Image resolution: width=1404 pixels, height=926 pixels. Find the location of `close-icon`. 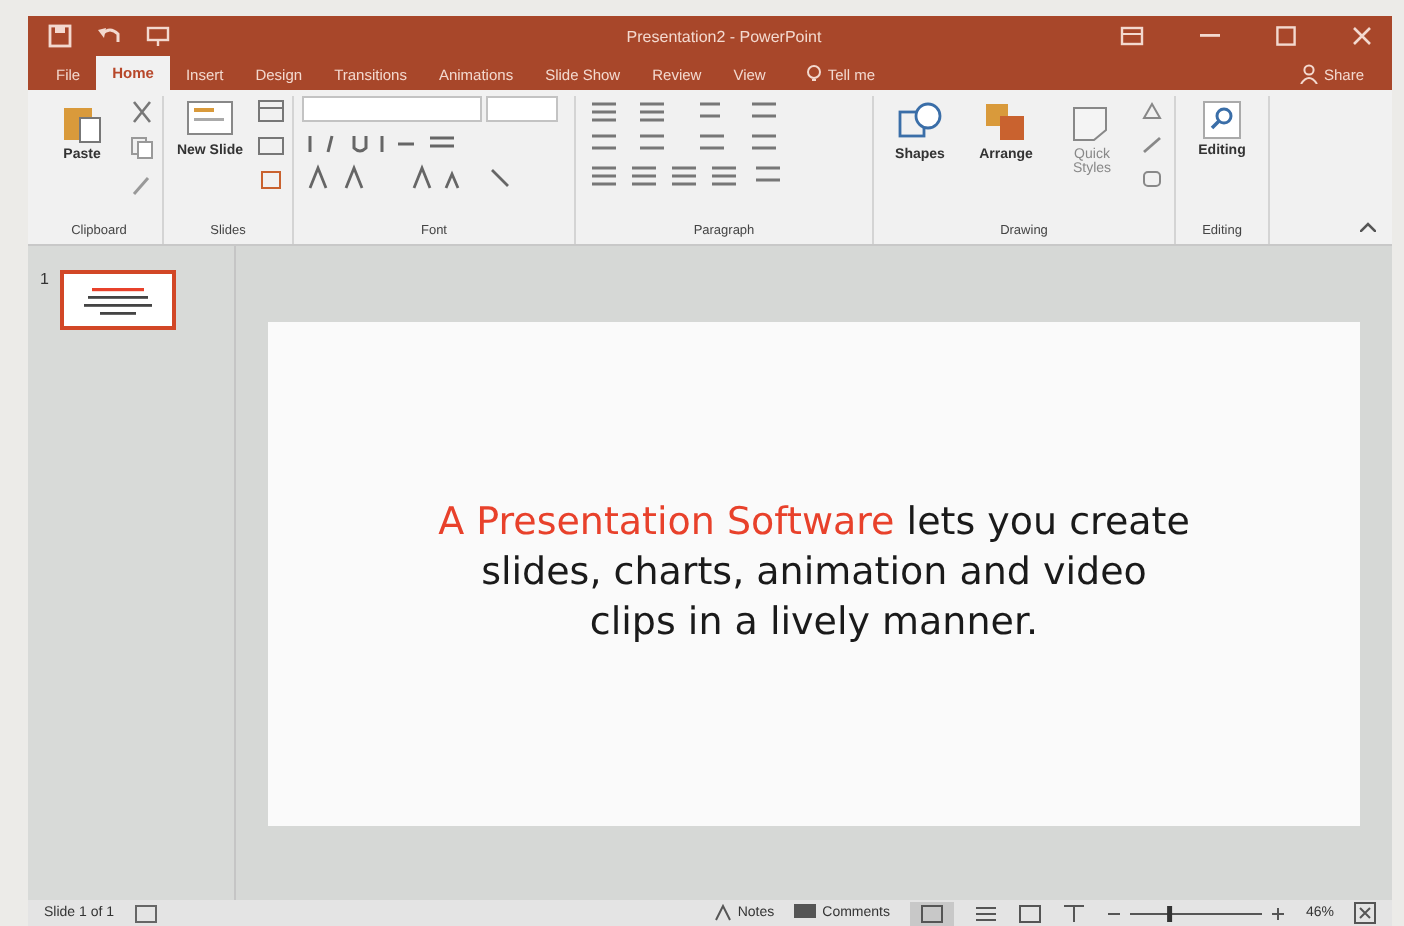

close-icon is located at coordinates (1362, 36).